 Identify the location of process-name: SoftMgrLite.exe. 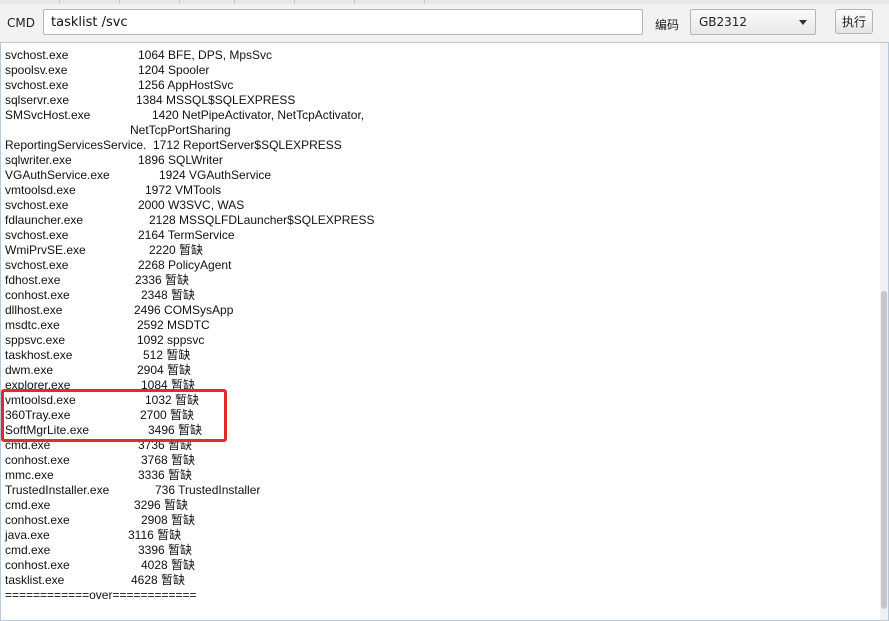
(47, 430).